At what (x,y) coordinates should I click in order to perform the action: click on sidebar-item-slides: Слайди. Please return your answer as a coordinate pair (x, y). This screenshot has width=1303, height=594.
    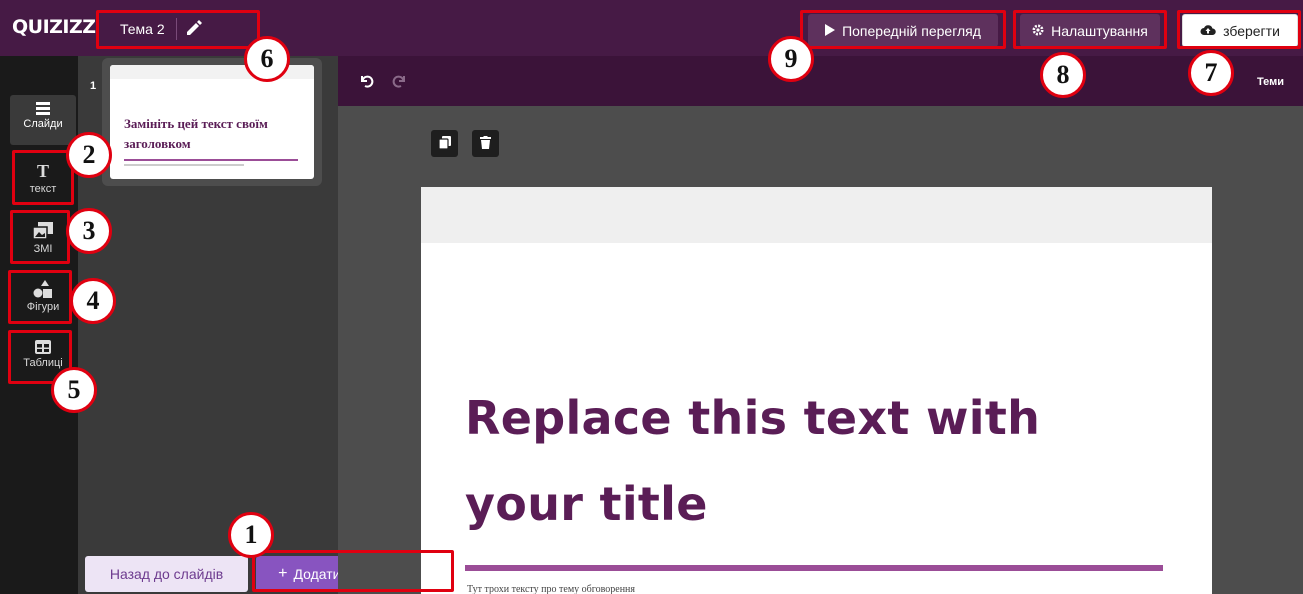
    Looking at the image, I should click on (43, 120).